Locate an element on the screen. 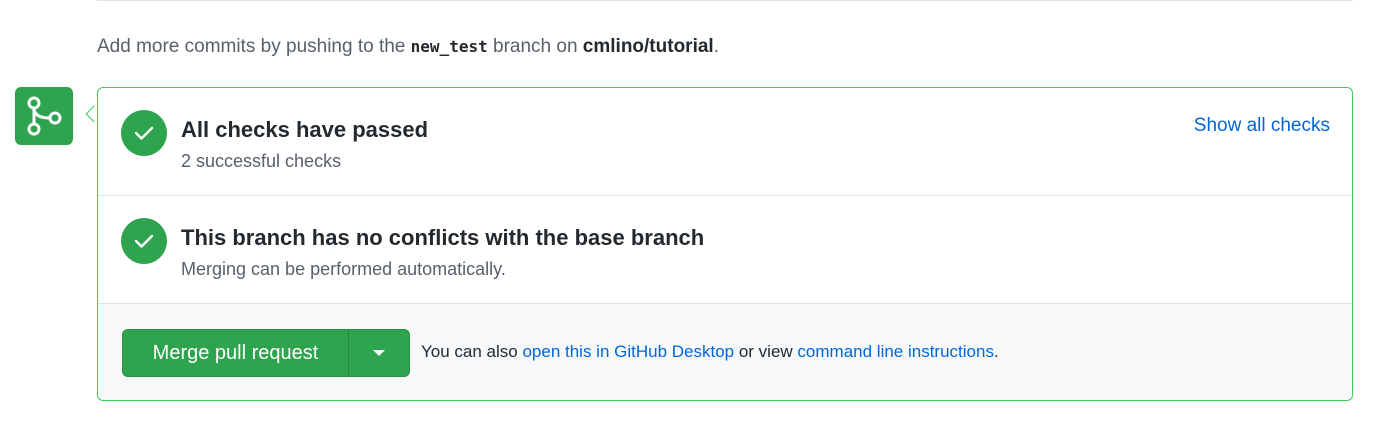  branch-name: new_test is located at coordinates (449, 46).